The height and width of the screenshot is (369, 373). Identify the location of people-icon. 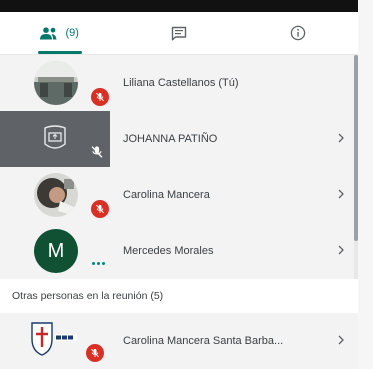
(48, 32).